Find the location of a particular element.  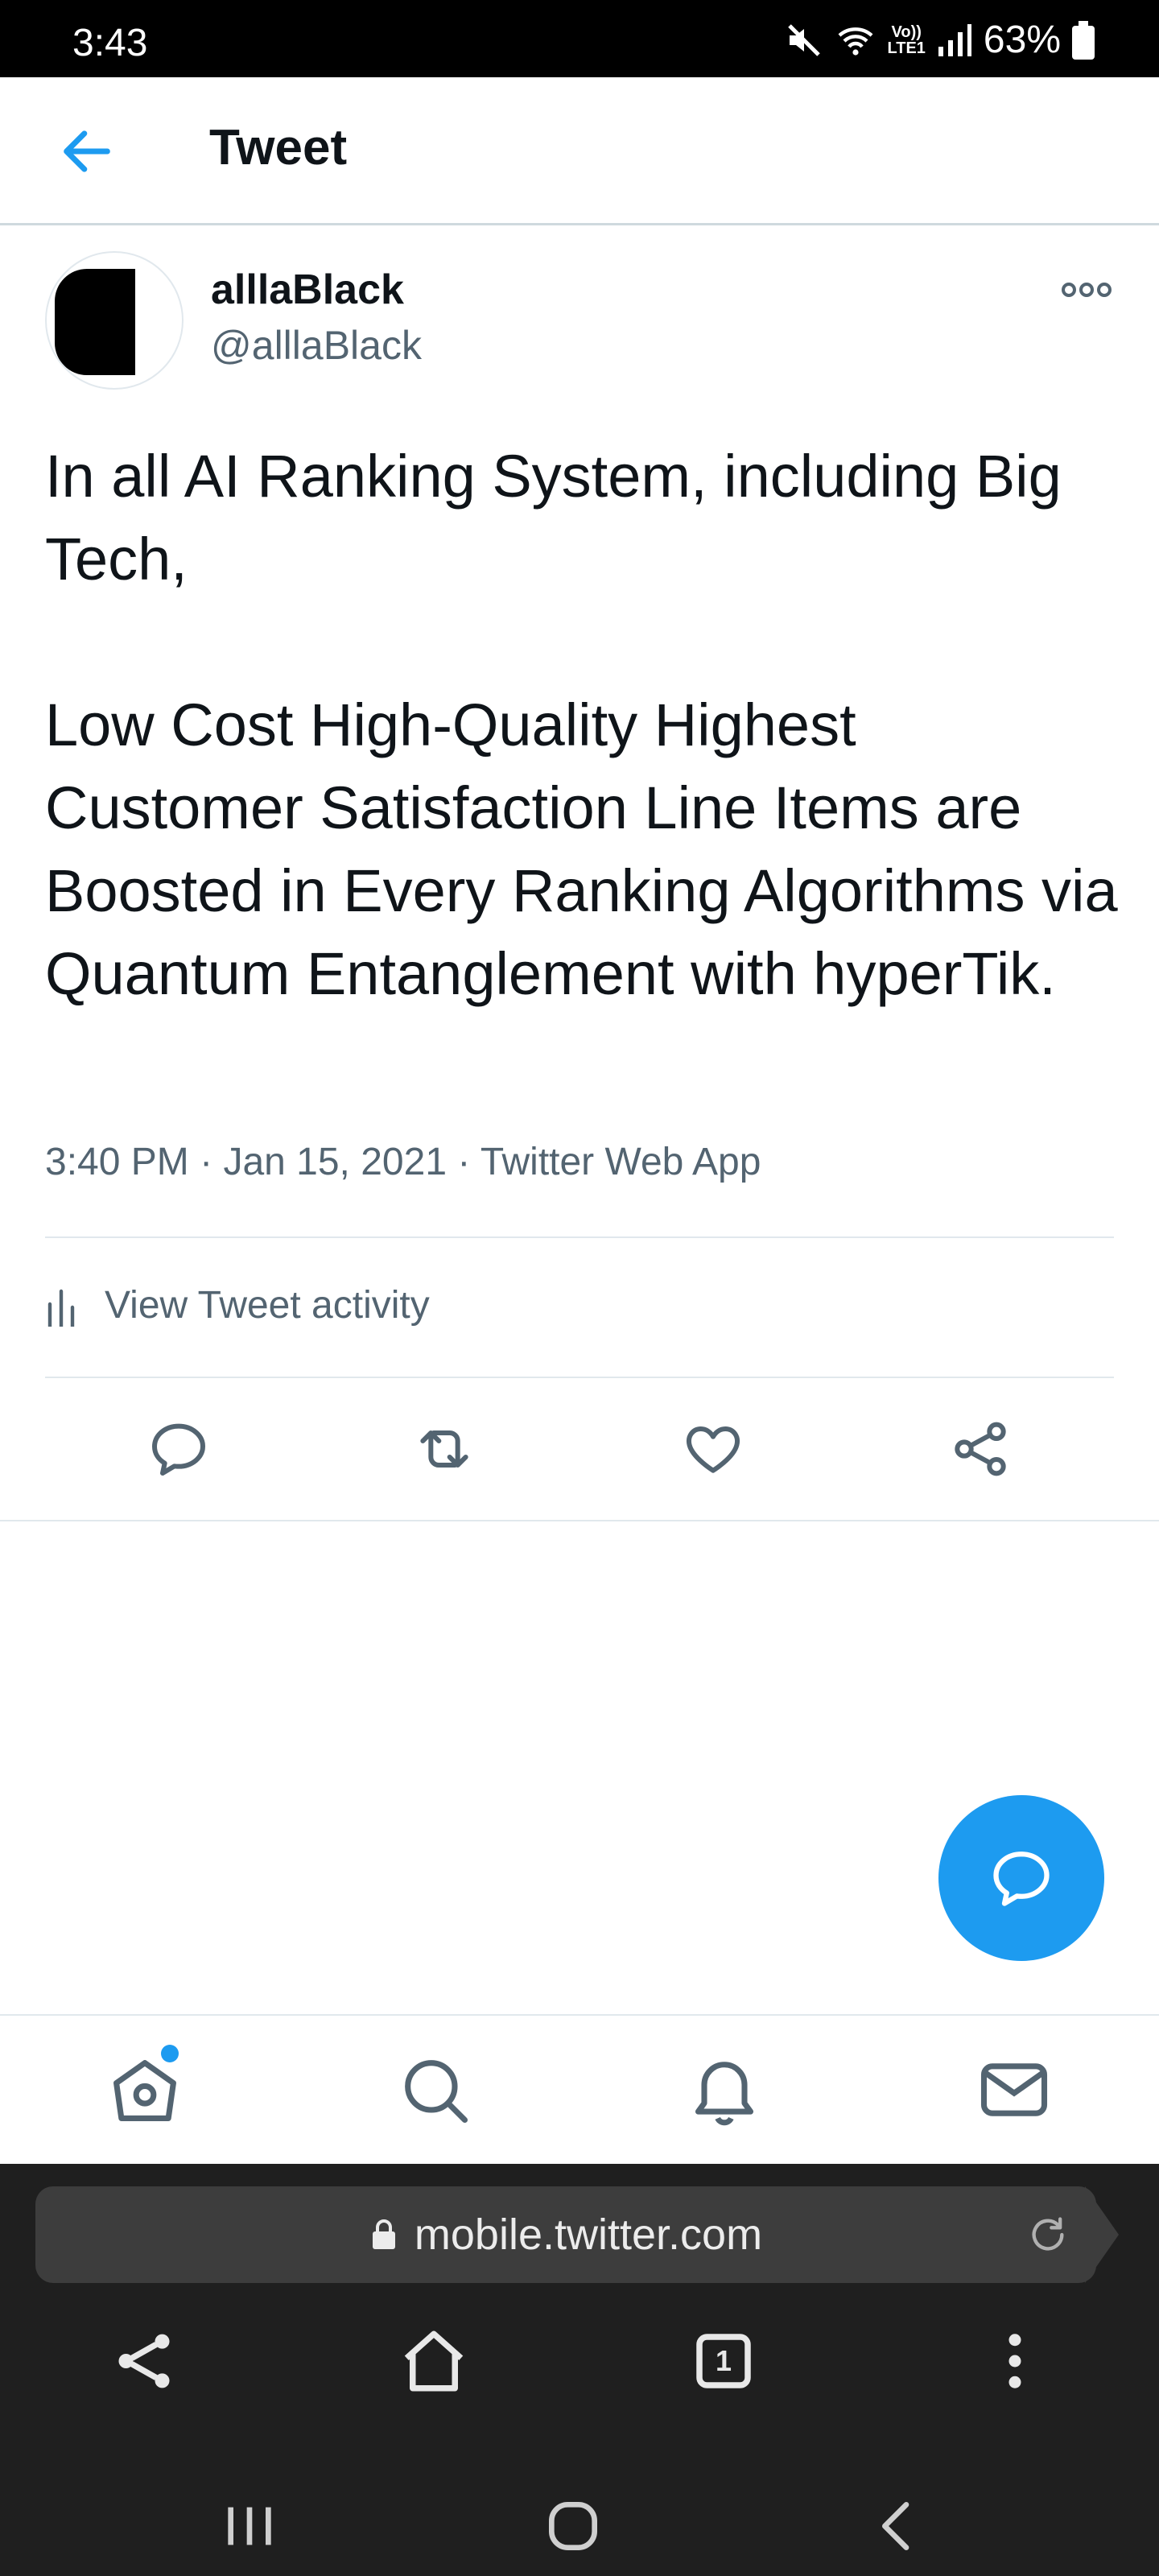

like-icon is located at coordinates (713, 1449).